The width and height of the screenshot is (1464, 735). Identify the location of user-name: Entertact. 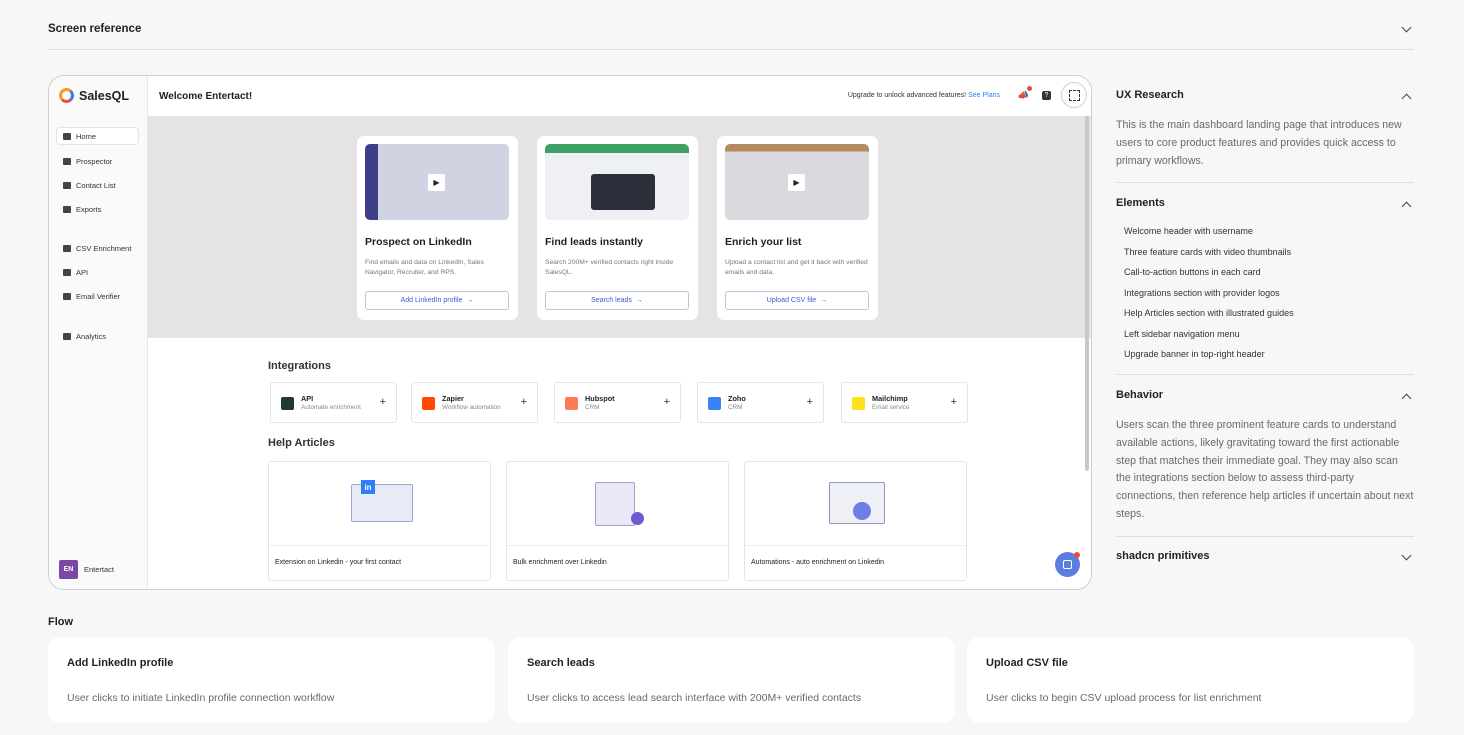
(99, 569).